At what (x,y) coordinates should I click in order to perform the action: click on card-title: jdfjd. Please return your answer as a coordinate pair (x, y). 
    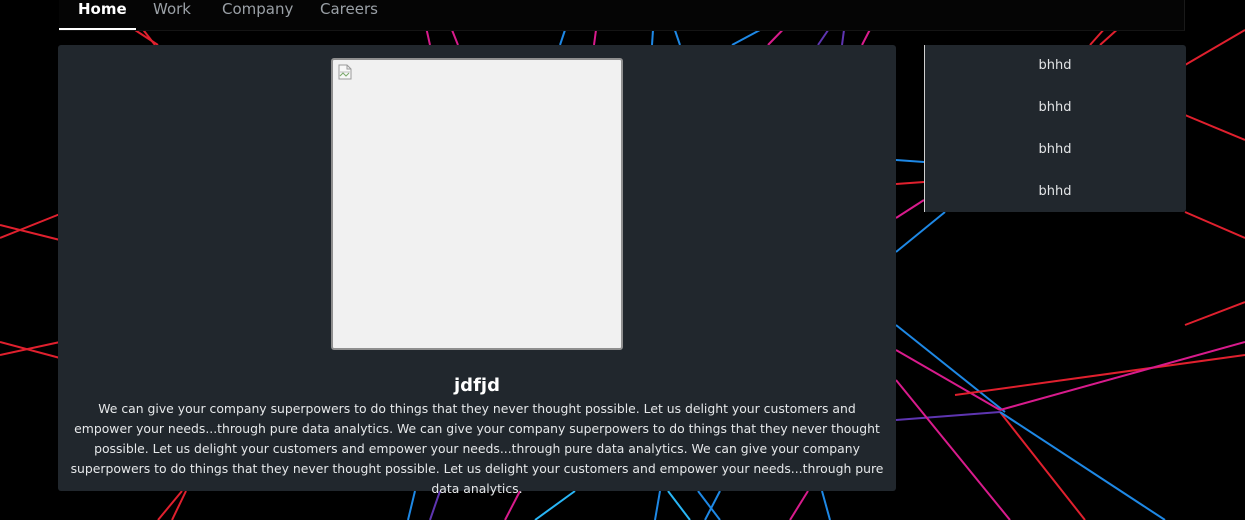
    Looking at the image, I should click on (477, 385).